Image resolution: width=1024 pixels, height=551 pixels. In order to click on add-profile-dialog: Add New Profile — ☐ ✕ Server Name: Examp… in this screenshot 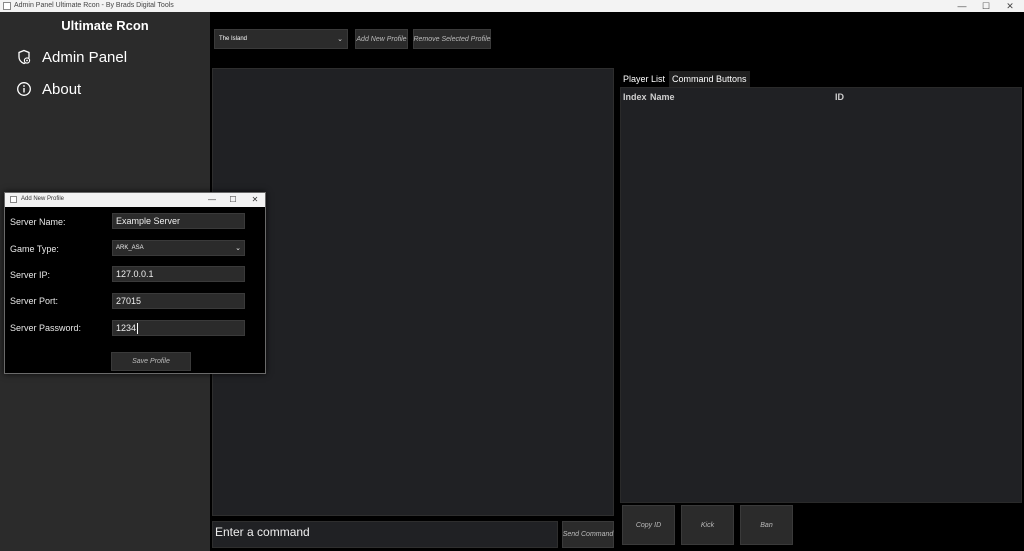, I will do `click(135, 283)`.